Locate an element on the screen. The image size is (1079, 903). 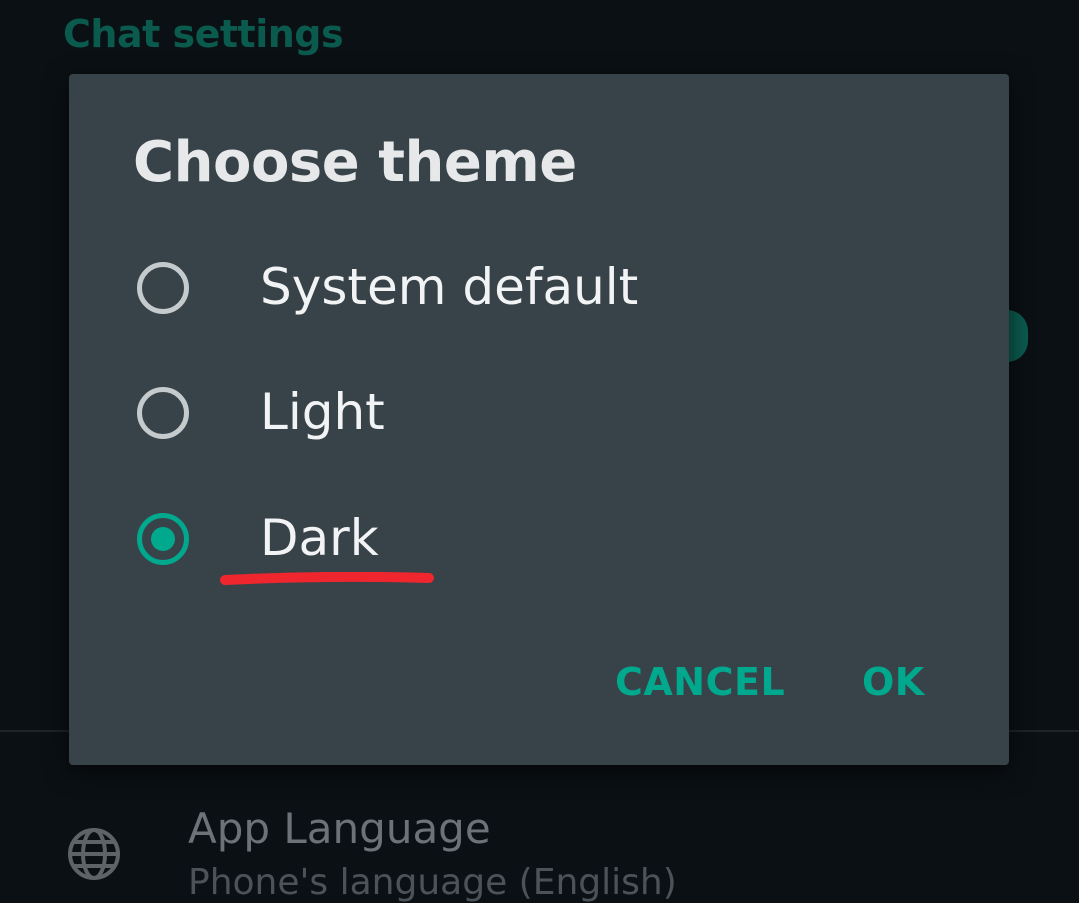
dialog-title: Choose theme is located at coordinates (355, 162).